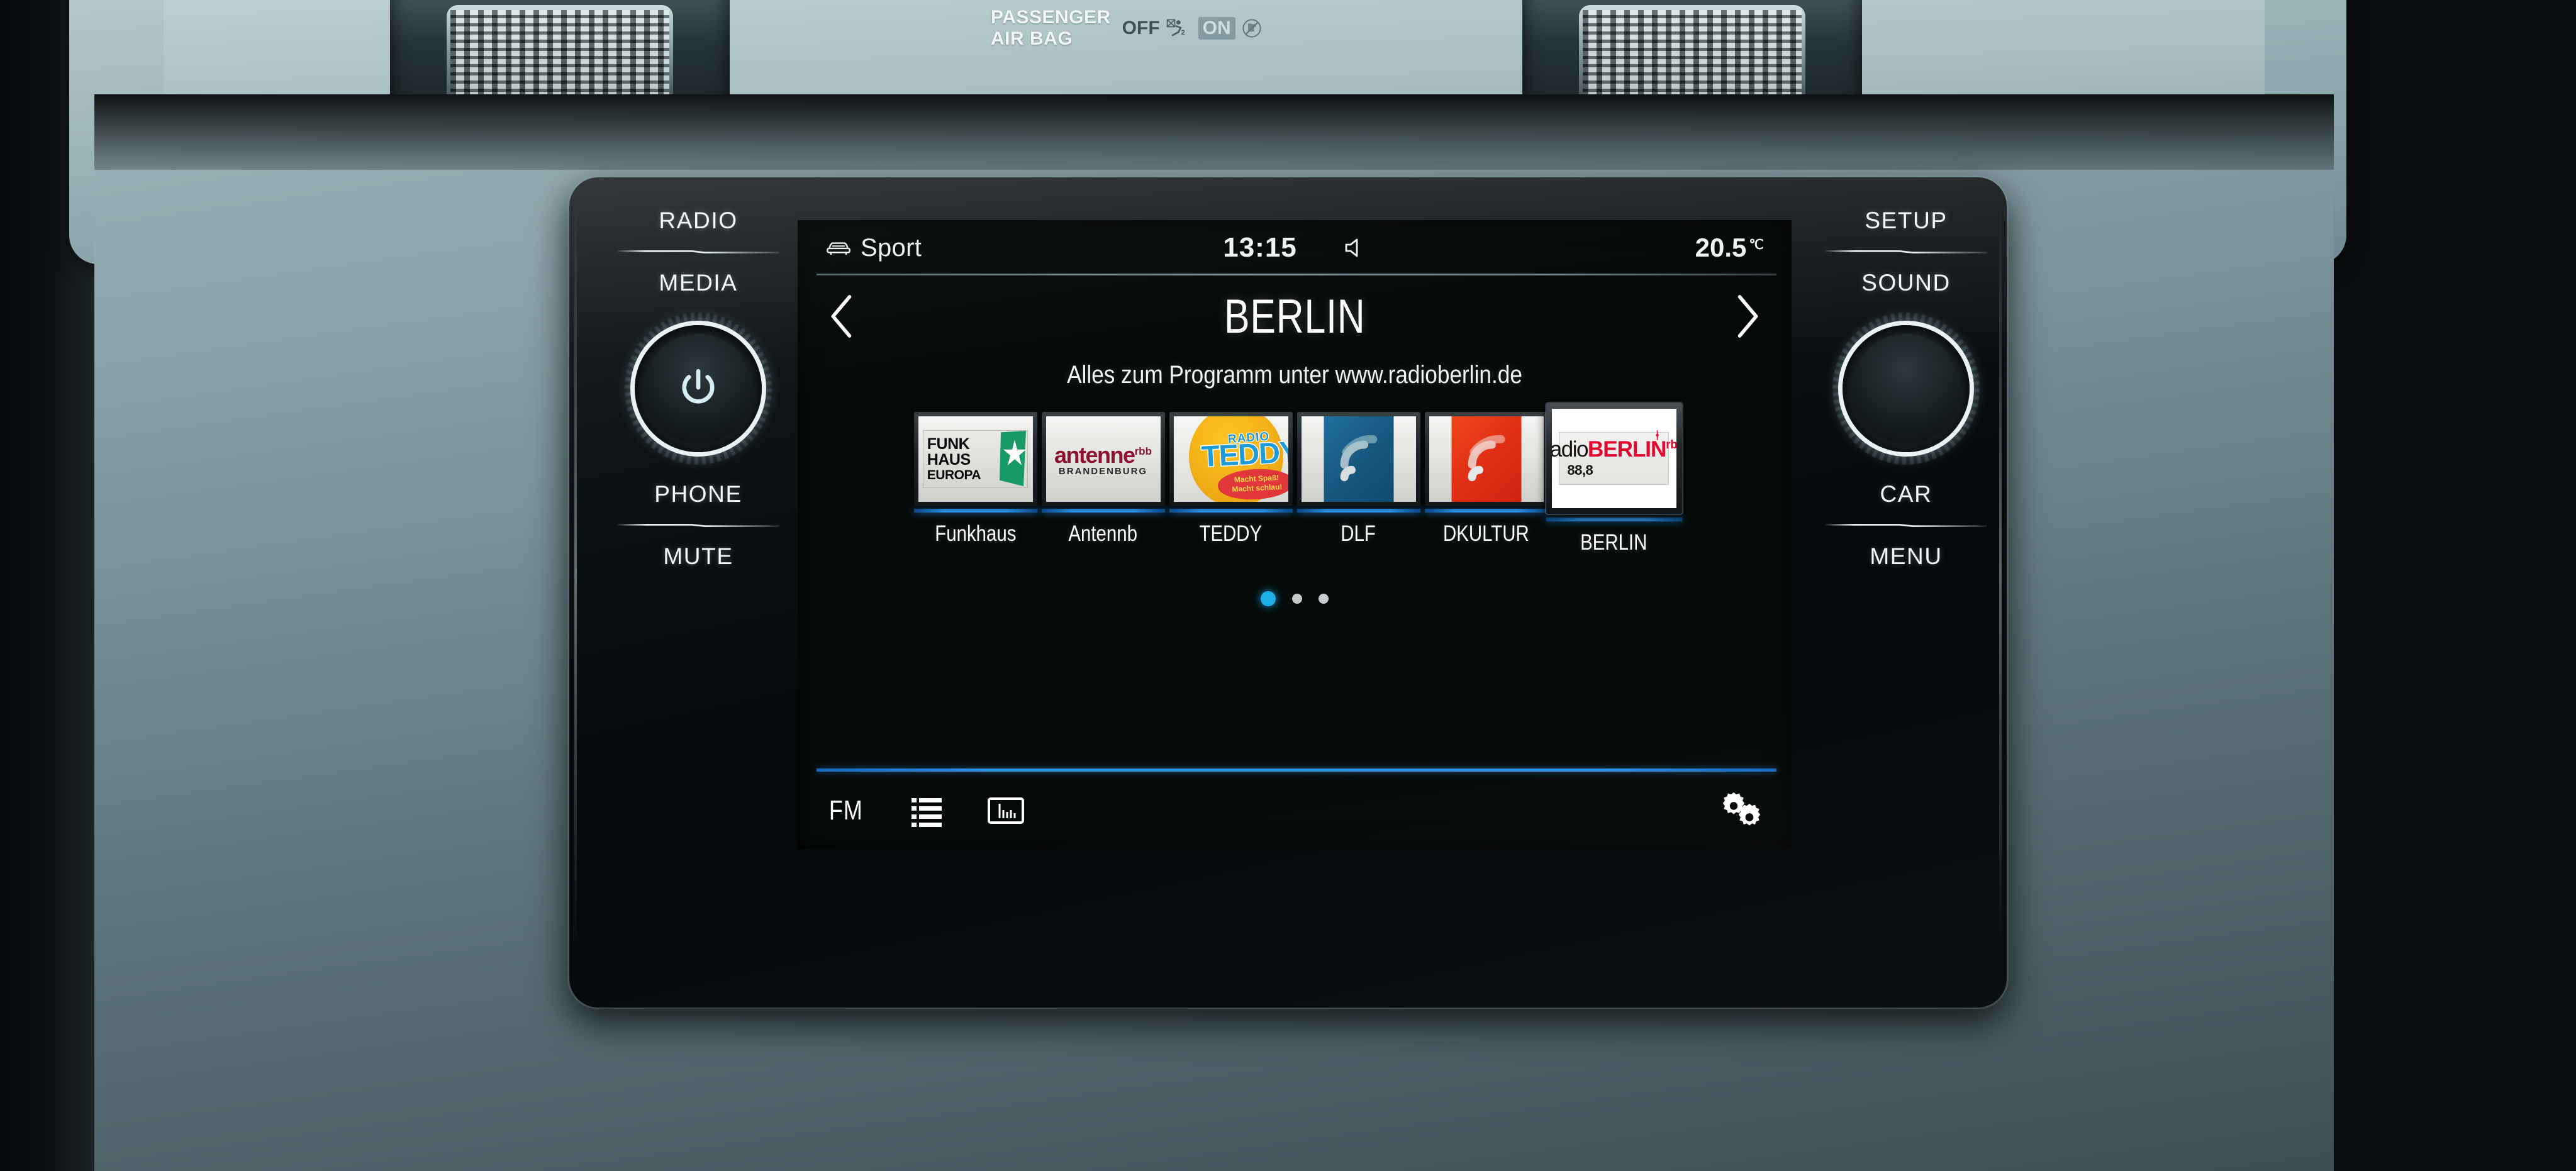 The height and width of the screenshot is (1171, 2576). I want to click on antenne-wordmark: antennerbb, so click(1103, 456).